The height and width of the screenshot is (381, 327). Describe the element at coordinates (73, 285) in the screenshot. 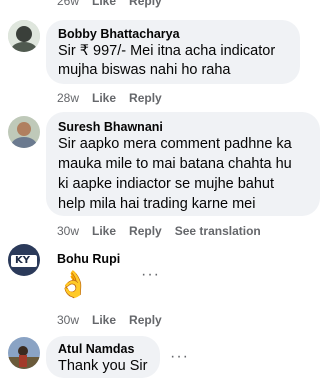

I see `ok-hand-emoji: 👌` at that location.